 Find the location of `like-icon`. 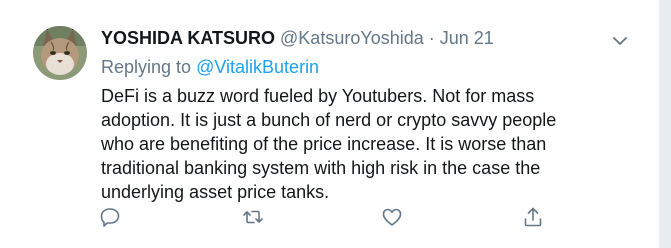

like-icon is located at coordinates (392, 217).